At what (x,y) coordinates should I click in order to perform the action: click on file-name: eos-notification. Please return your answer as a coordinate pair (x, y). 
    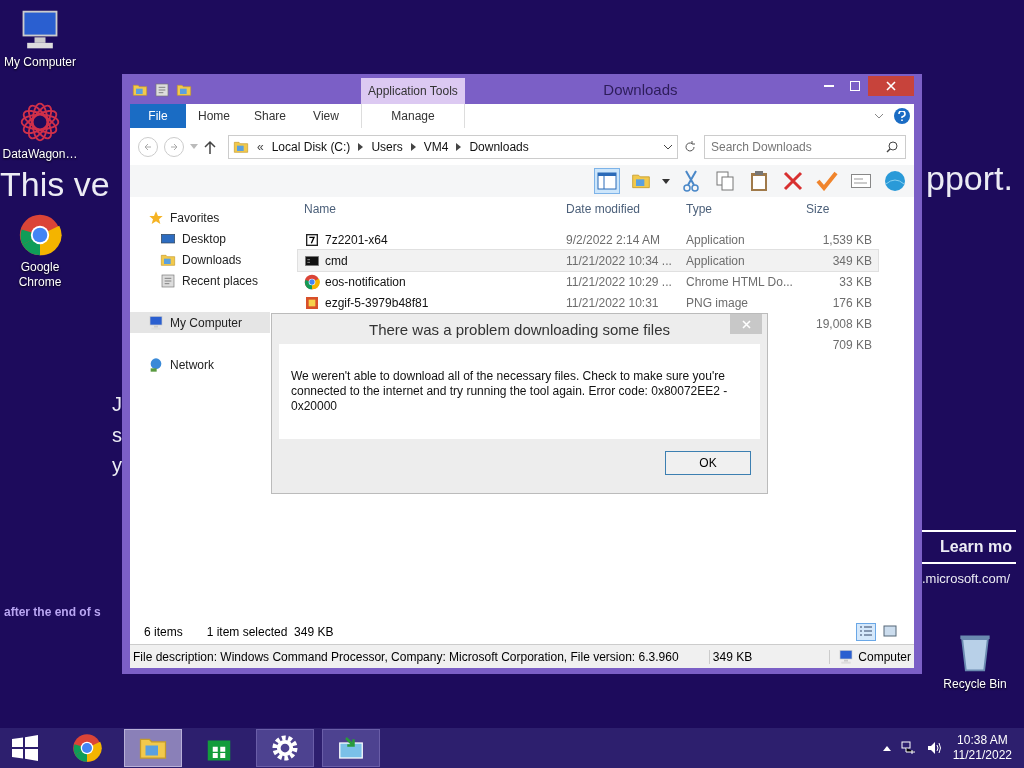
    Looking at the image, I should click on (365, 281).